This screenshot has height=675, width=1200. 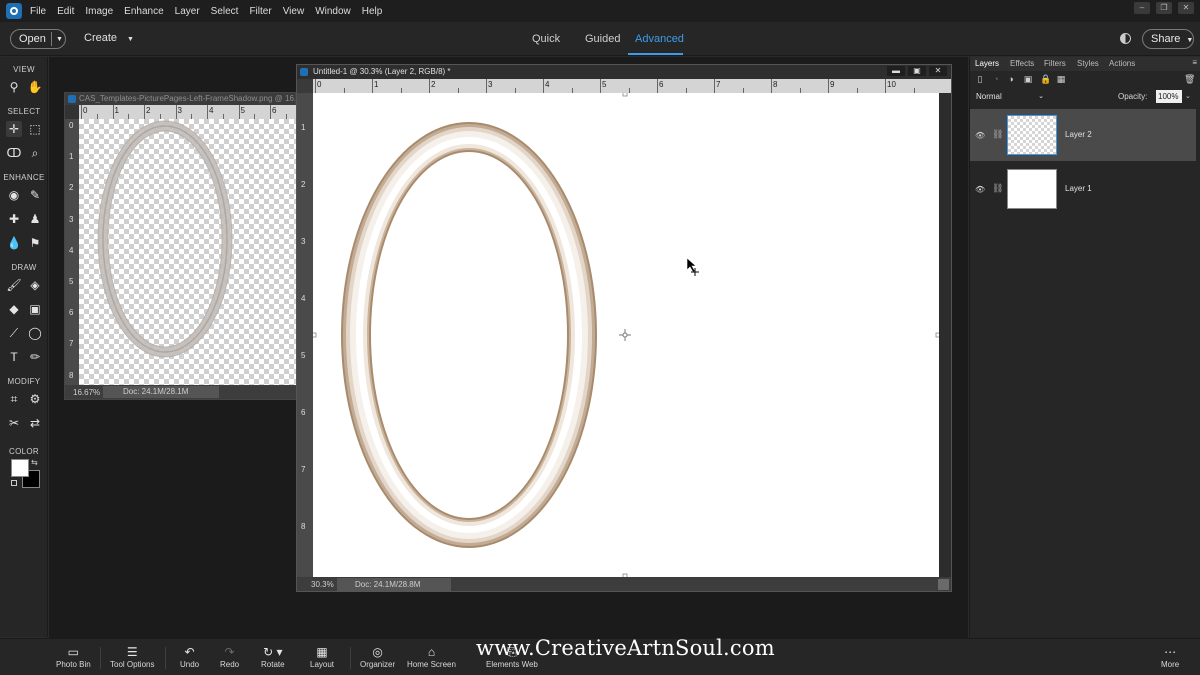 I want to click on adjustment-layer-icon: ◑, so click(x=1011, y=79).